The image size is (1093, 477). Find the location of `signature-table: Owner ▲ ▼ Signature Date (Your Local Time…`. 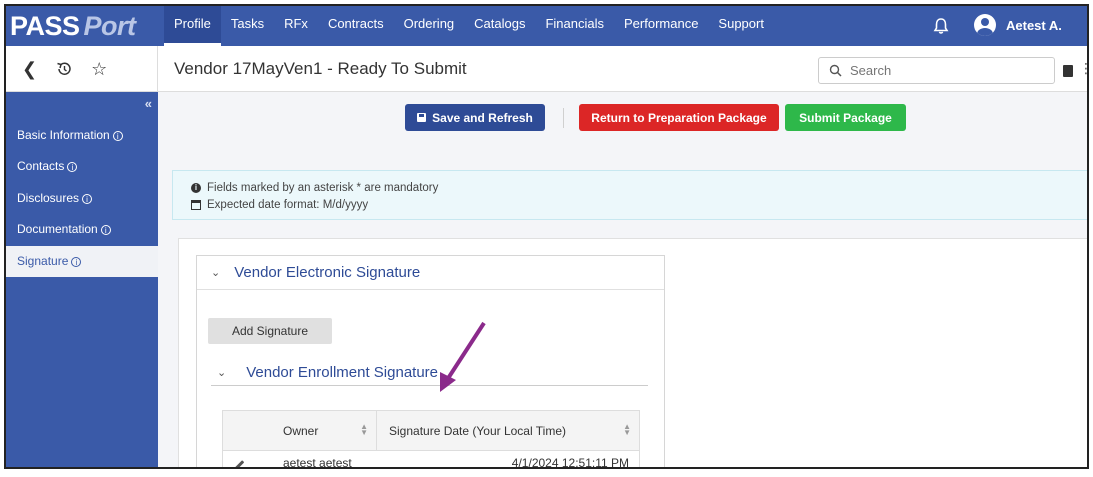

signature-table: Owner ▲ ▼ Signature Date (Your Local Time… is located at coordinates (431, 439).